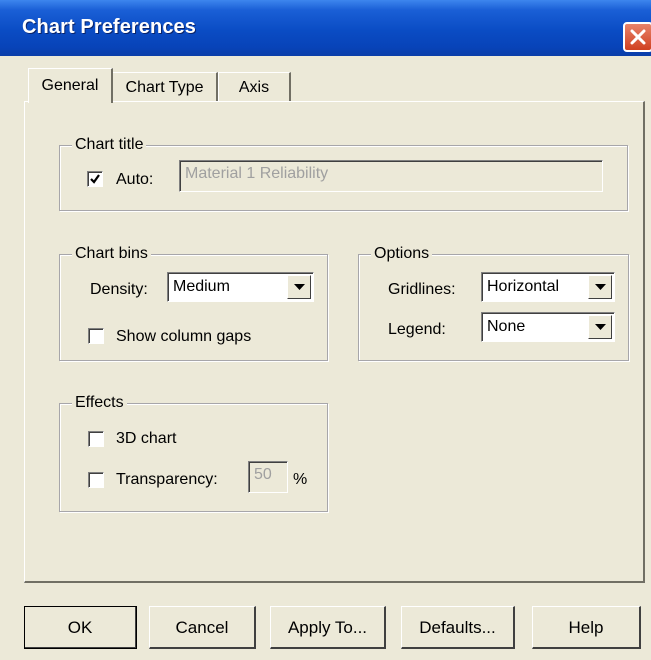  What do you see at coordinates (506, 326) in the screenshot?
I see `legend-value: None` at bounding box center [506, 326].